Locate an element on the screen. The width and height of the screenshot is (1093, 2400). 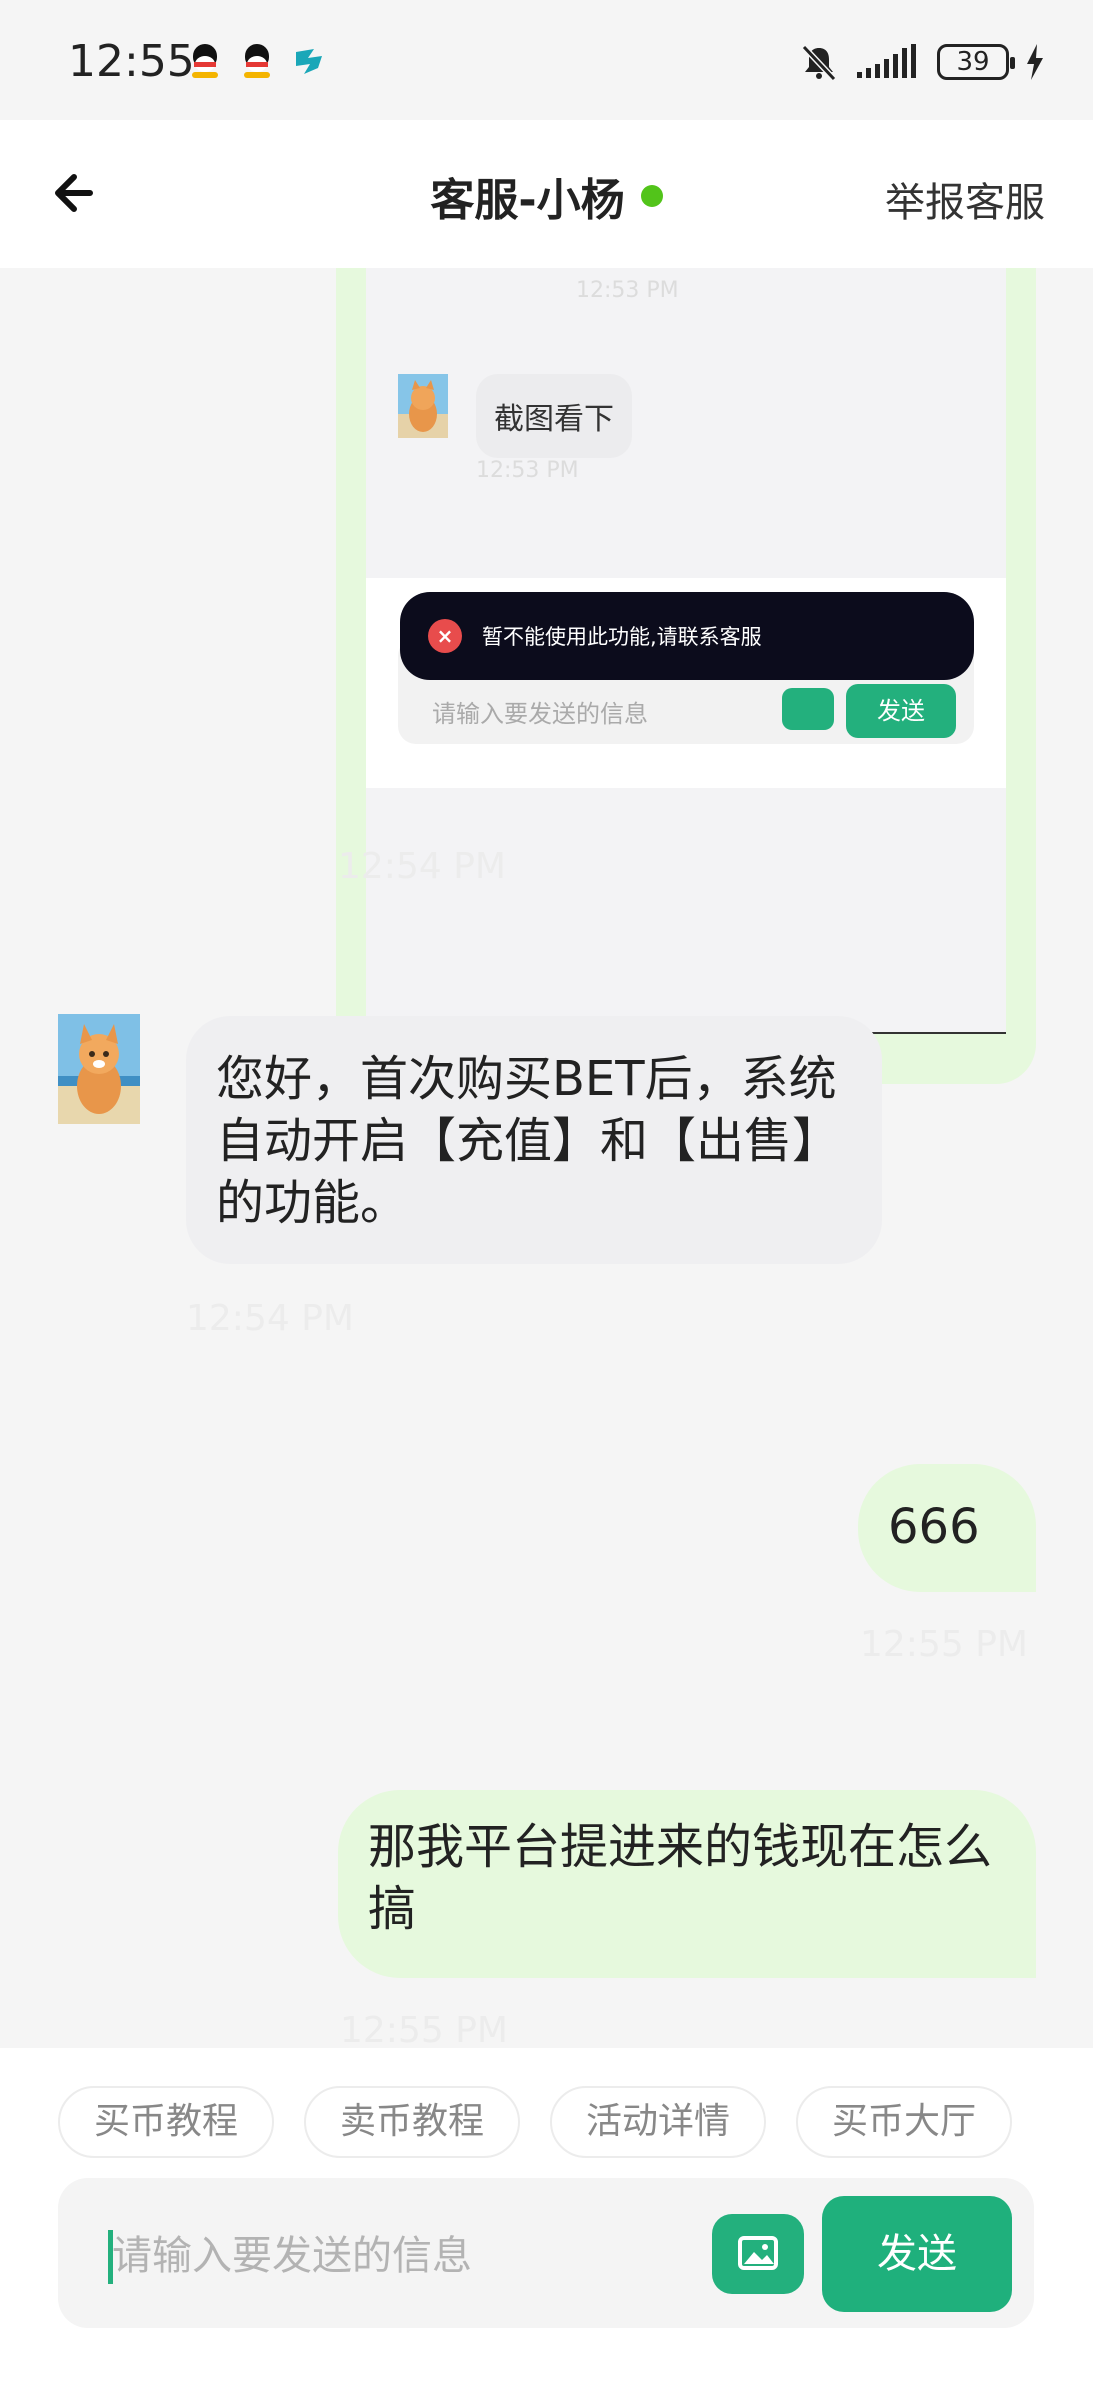
quick-replies: 买币教程 卖币教程 活动详情 买币大厅 is located at coordinates (535, 2122).